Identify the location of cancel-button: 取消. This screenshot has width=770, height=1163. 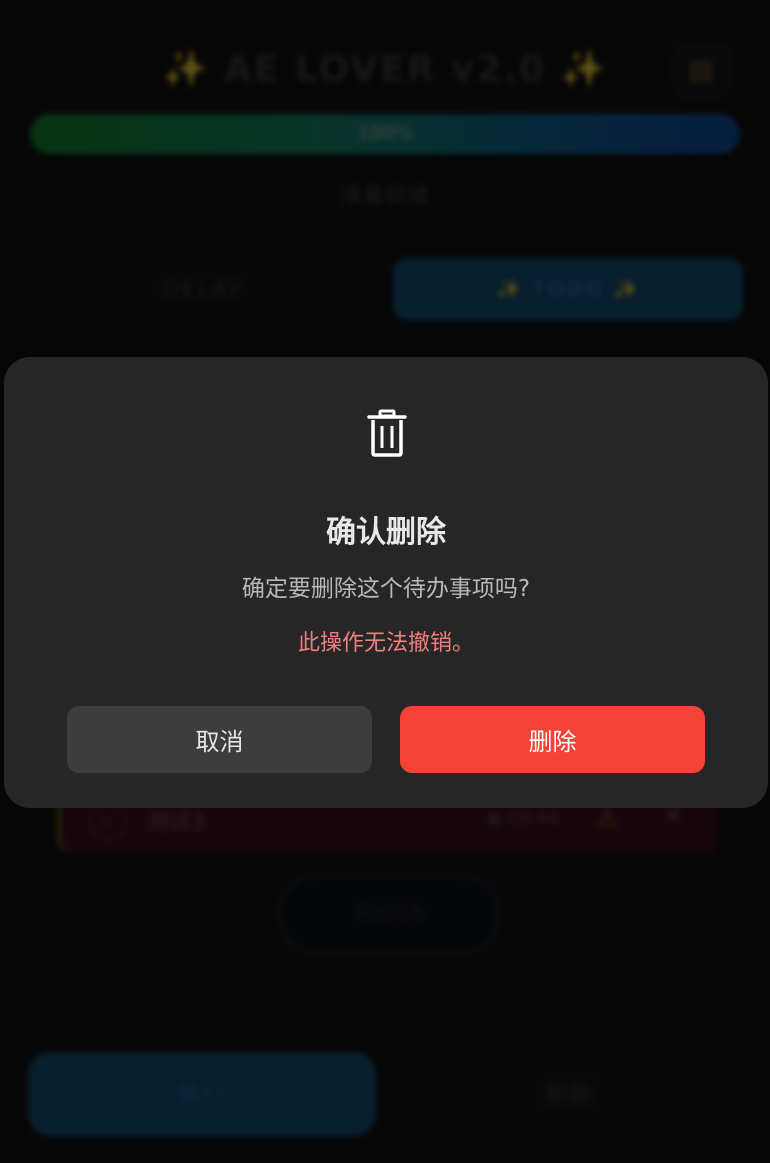
(219, 739).